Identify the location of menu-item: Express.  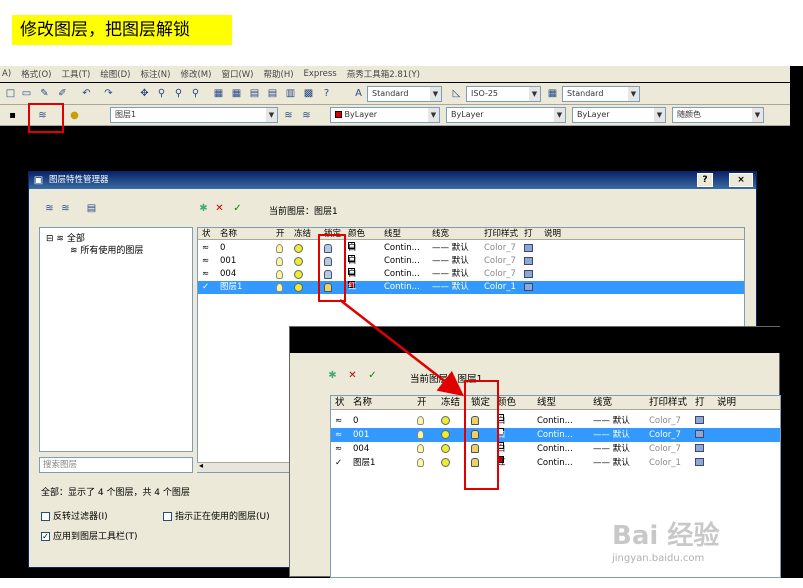
(320, 74).